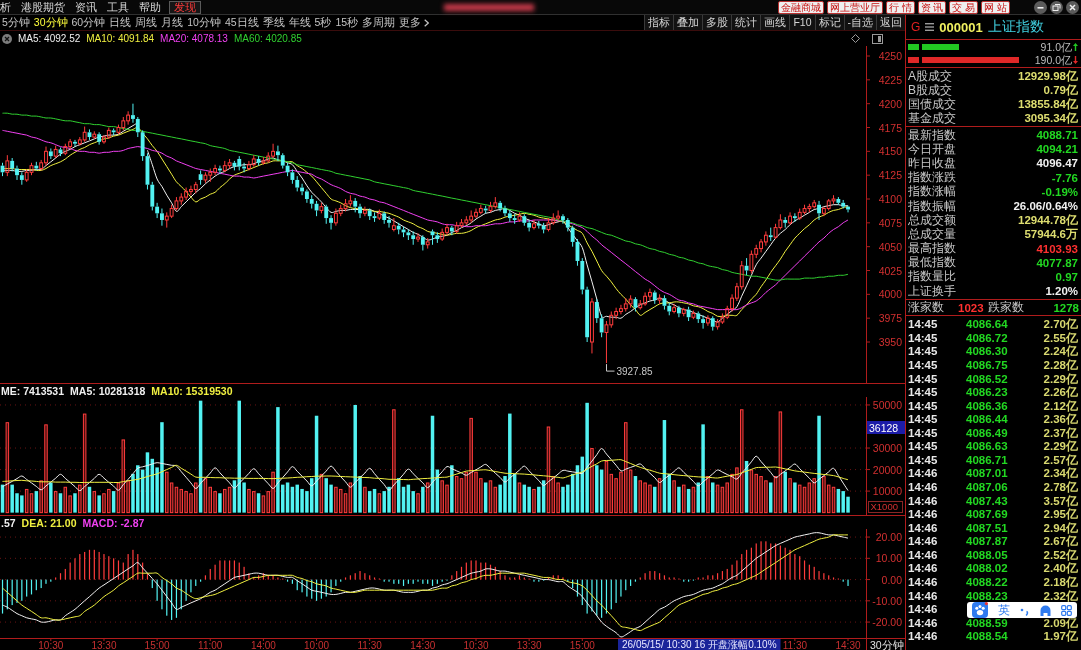  I want to click on axis-tick-label: 50000, so click(887, 404).